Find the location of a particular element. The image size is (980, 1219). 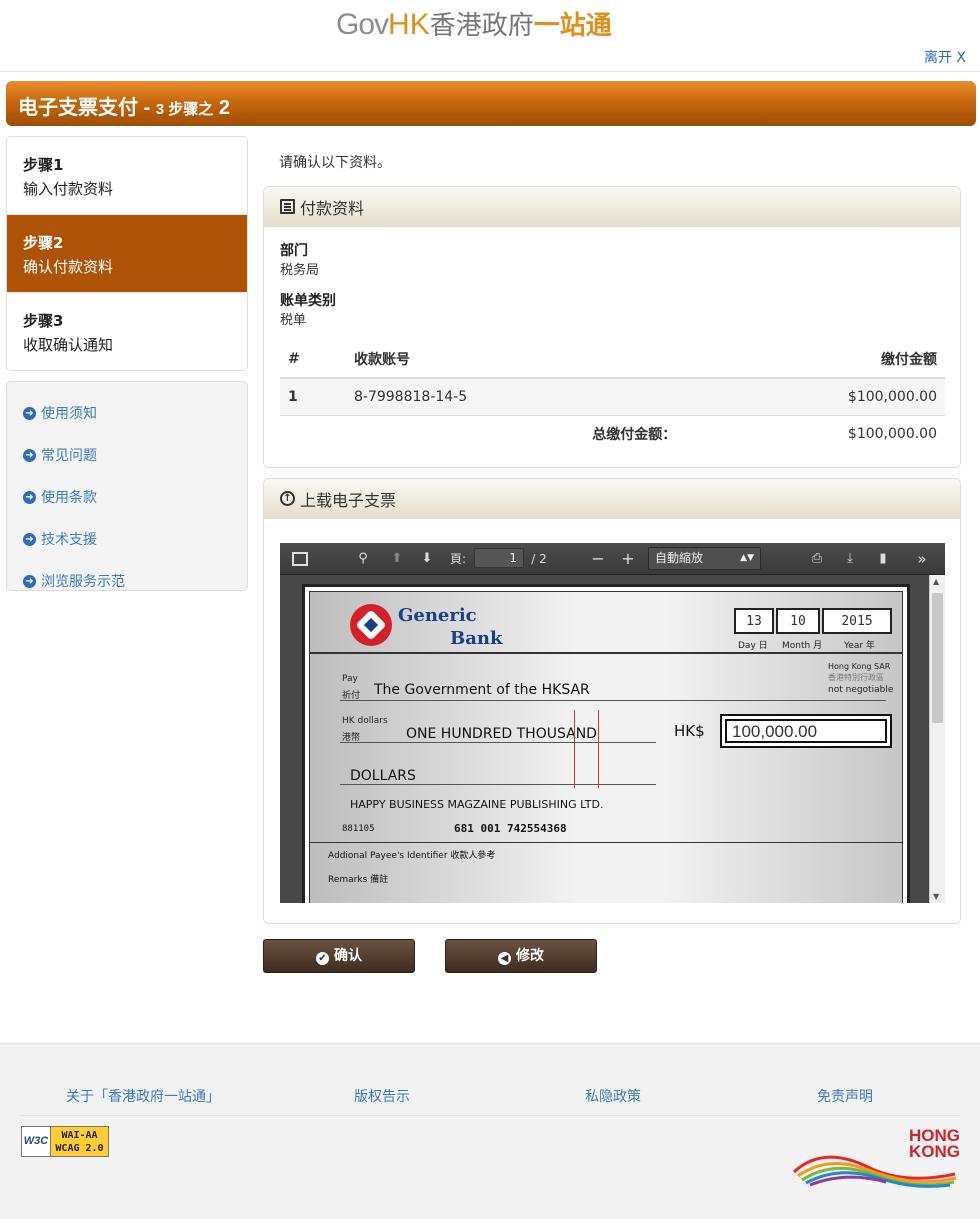

step-list: 步骤1 输入付款资料 步骤2 确认付款资料 步骤3 收取确认通知 is located at coordinates (127, 253).